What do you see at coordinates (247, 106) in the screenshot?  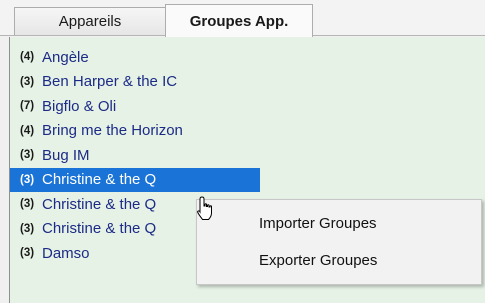 I see `list-item: (7) Bigflo & Oli` at bounding box center [247, 106].